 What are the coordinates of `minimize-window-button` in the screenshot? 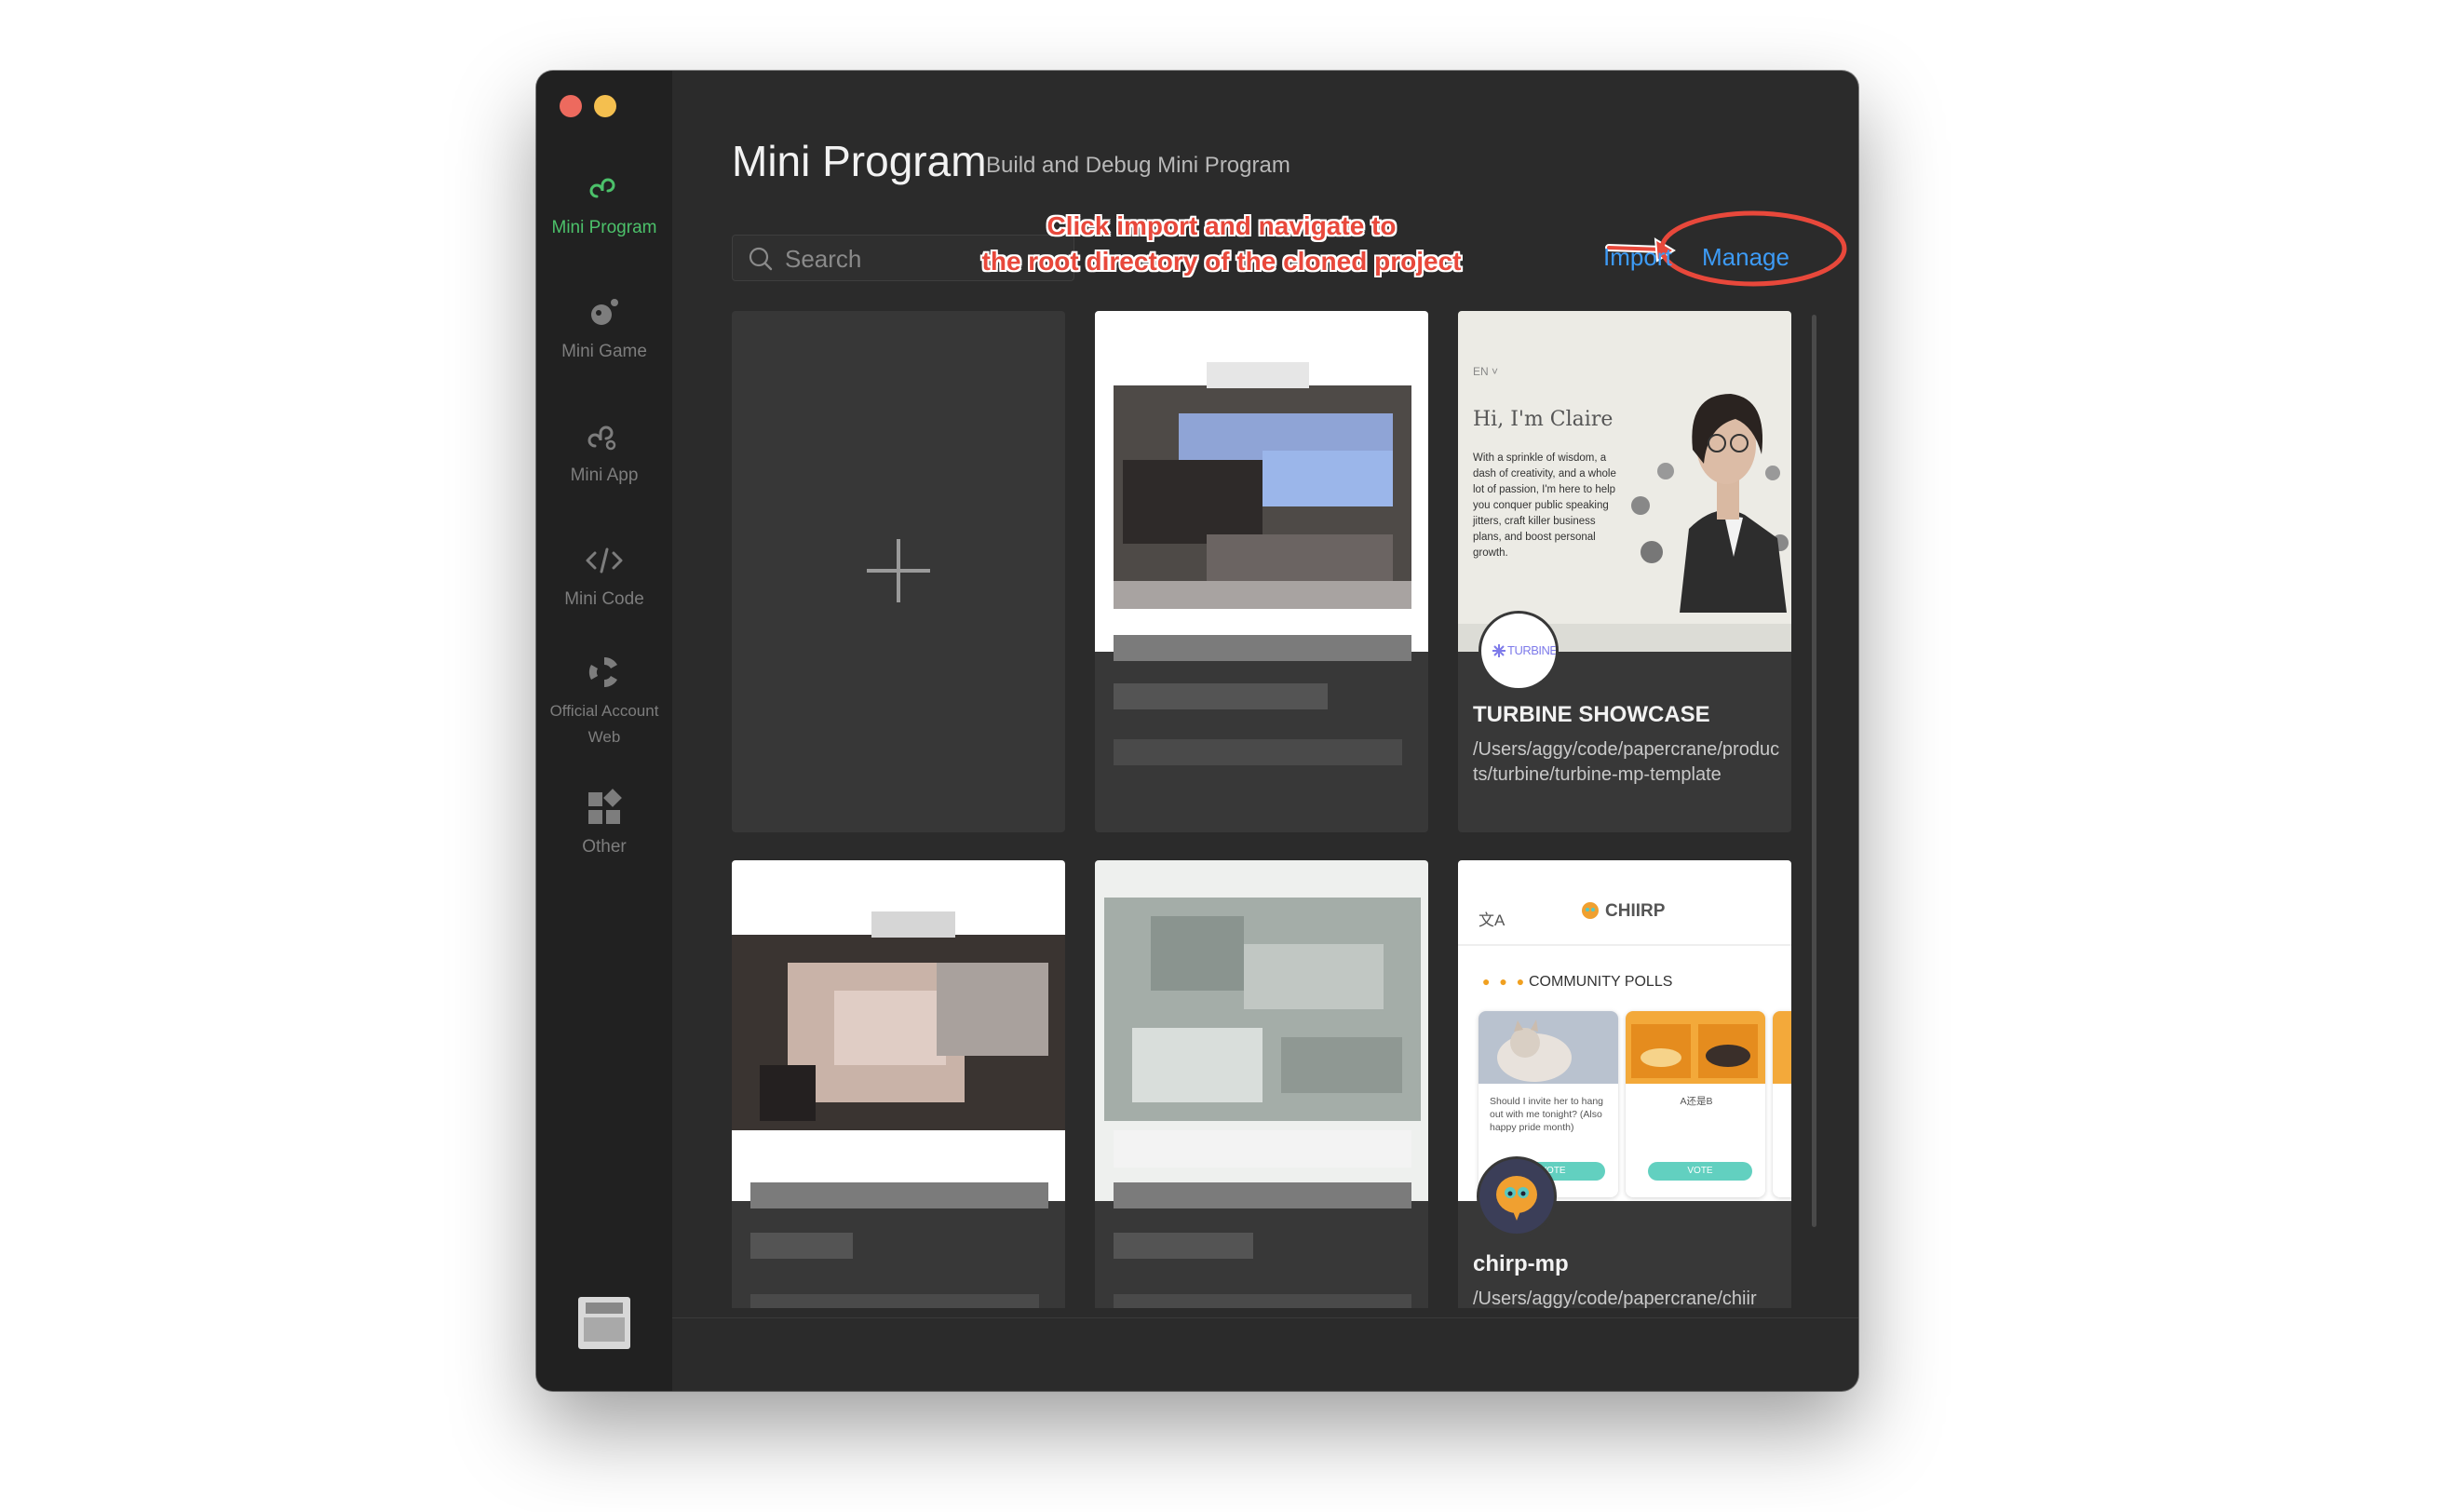 It's located at (605, 106).